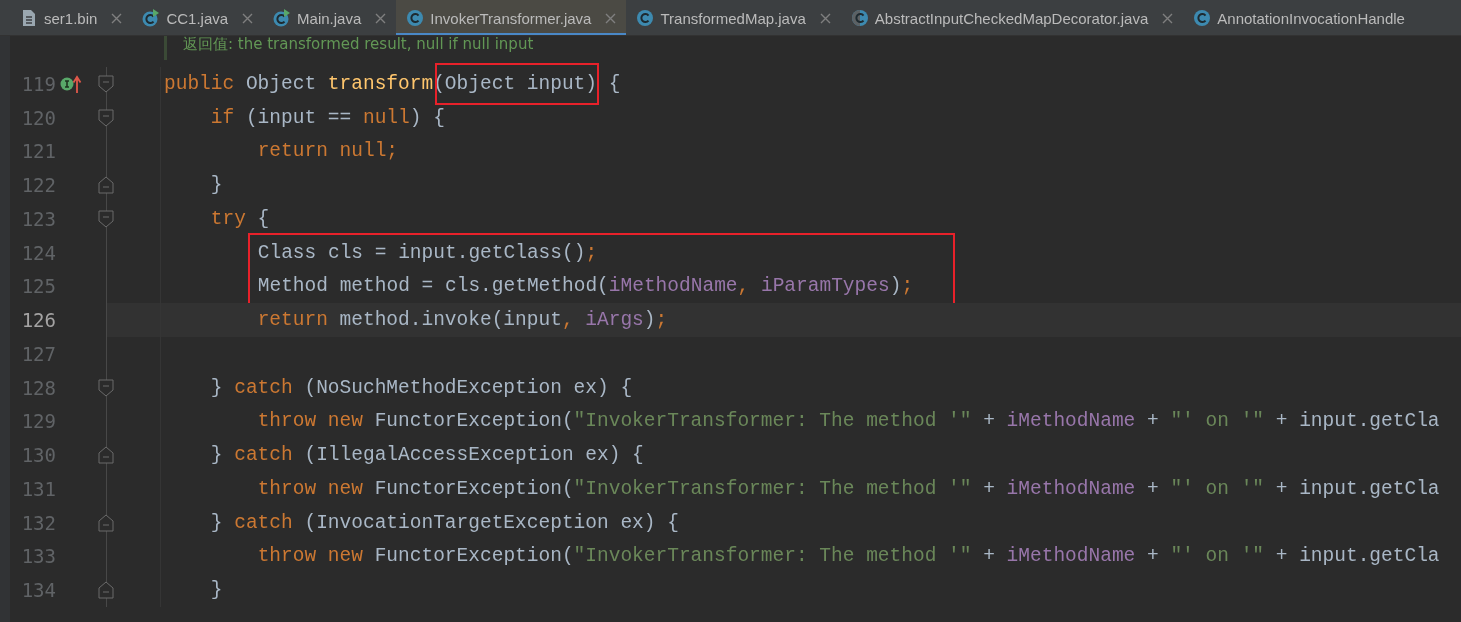 The image size is (1461, 622). I want to click on code-line: } catch (IllegalAccessException ex) {, so click(427, 455).